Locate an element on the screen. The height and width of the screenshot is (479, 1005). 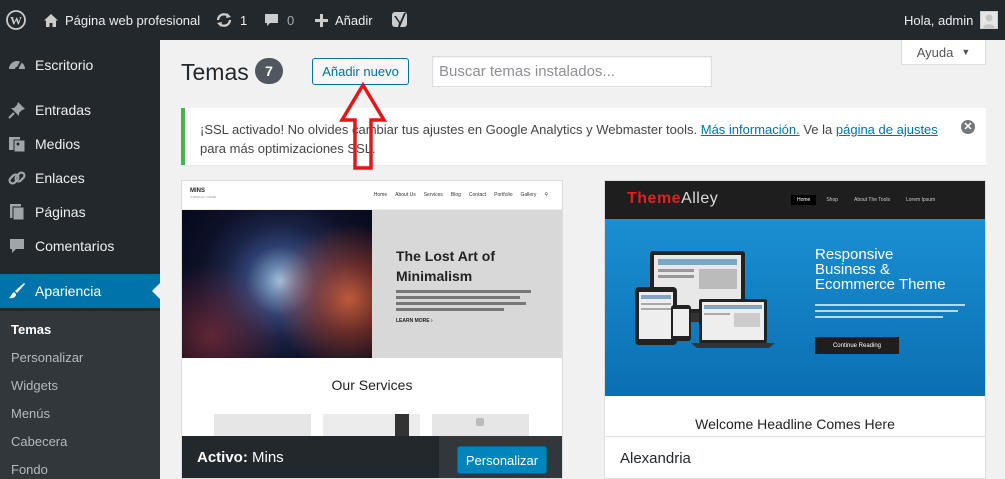
submenu-personalizar: Personalizar is located at coordinates (47, 357).